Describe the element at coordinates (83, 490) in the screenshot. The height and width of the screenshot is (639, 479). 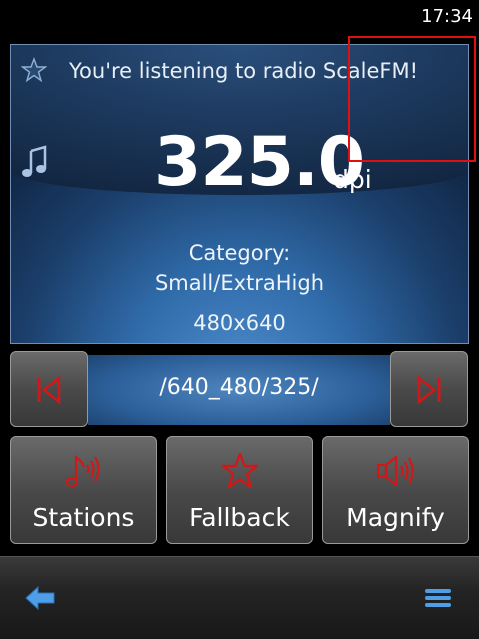
I see `stations-button: Stations` at that location.